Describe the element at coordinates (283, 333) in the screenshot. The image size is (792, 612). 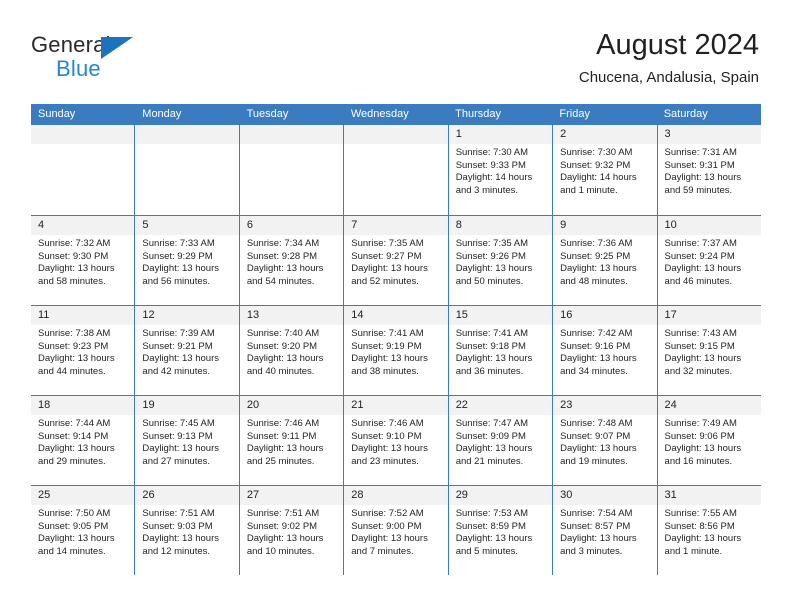
I see `sunrise-time: Sunrise: 7:40 AM` at that location.